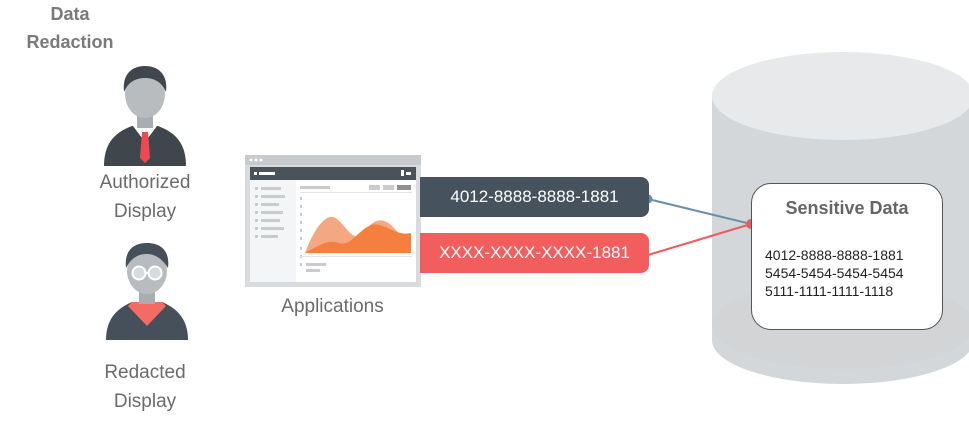 This screenshot has height=434, width=969. What do you see at coordinates (145, 116) in the screenshot?
I see `businessman-icon` at bounding box center [145, 116].